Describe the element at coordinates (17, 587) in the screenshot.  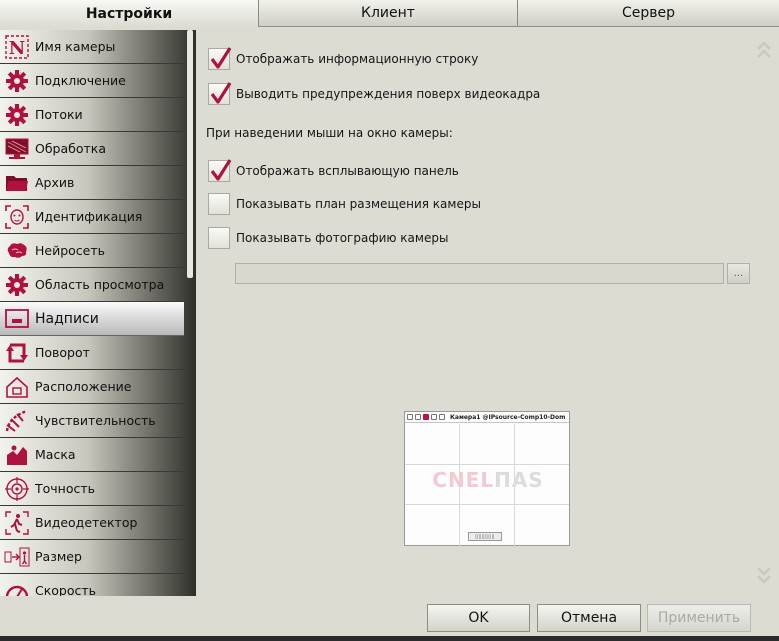
I see `speed-icon` at that location.